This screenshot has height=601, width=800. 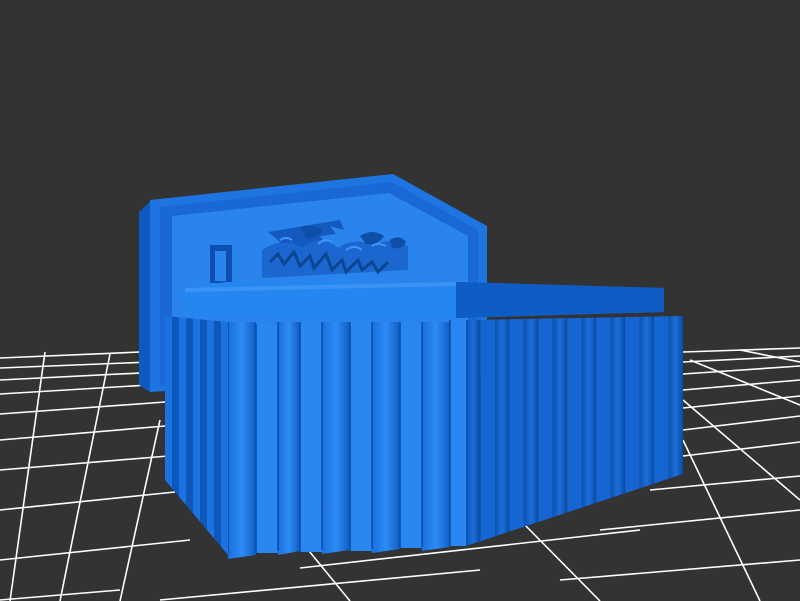 I want to click on left-ribbed-wall, so click(x=196, y=435).